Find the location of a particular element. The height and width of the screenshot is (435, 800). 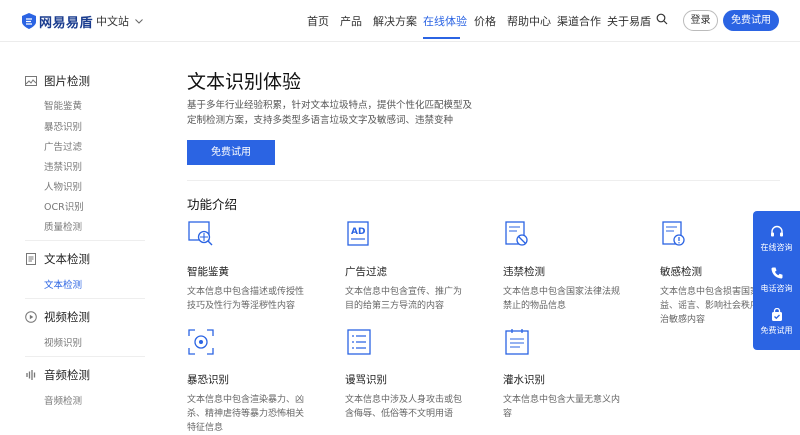

region-selector: 中文站 is located at coordinates (119, 21).